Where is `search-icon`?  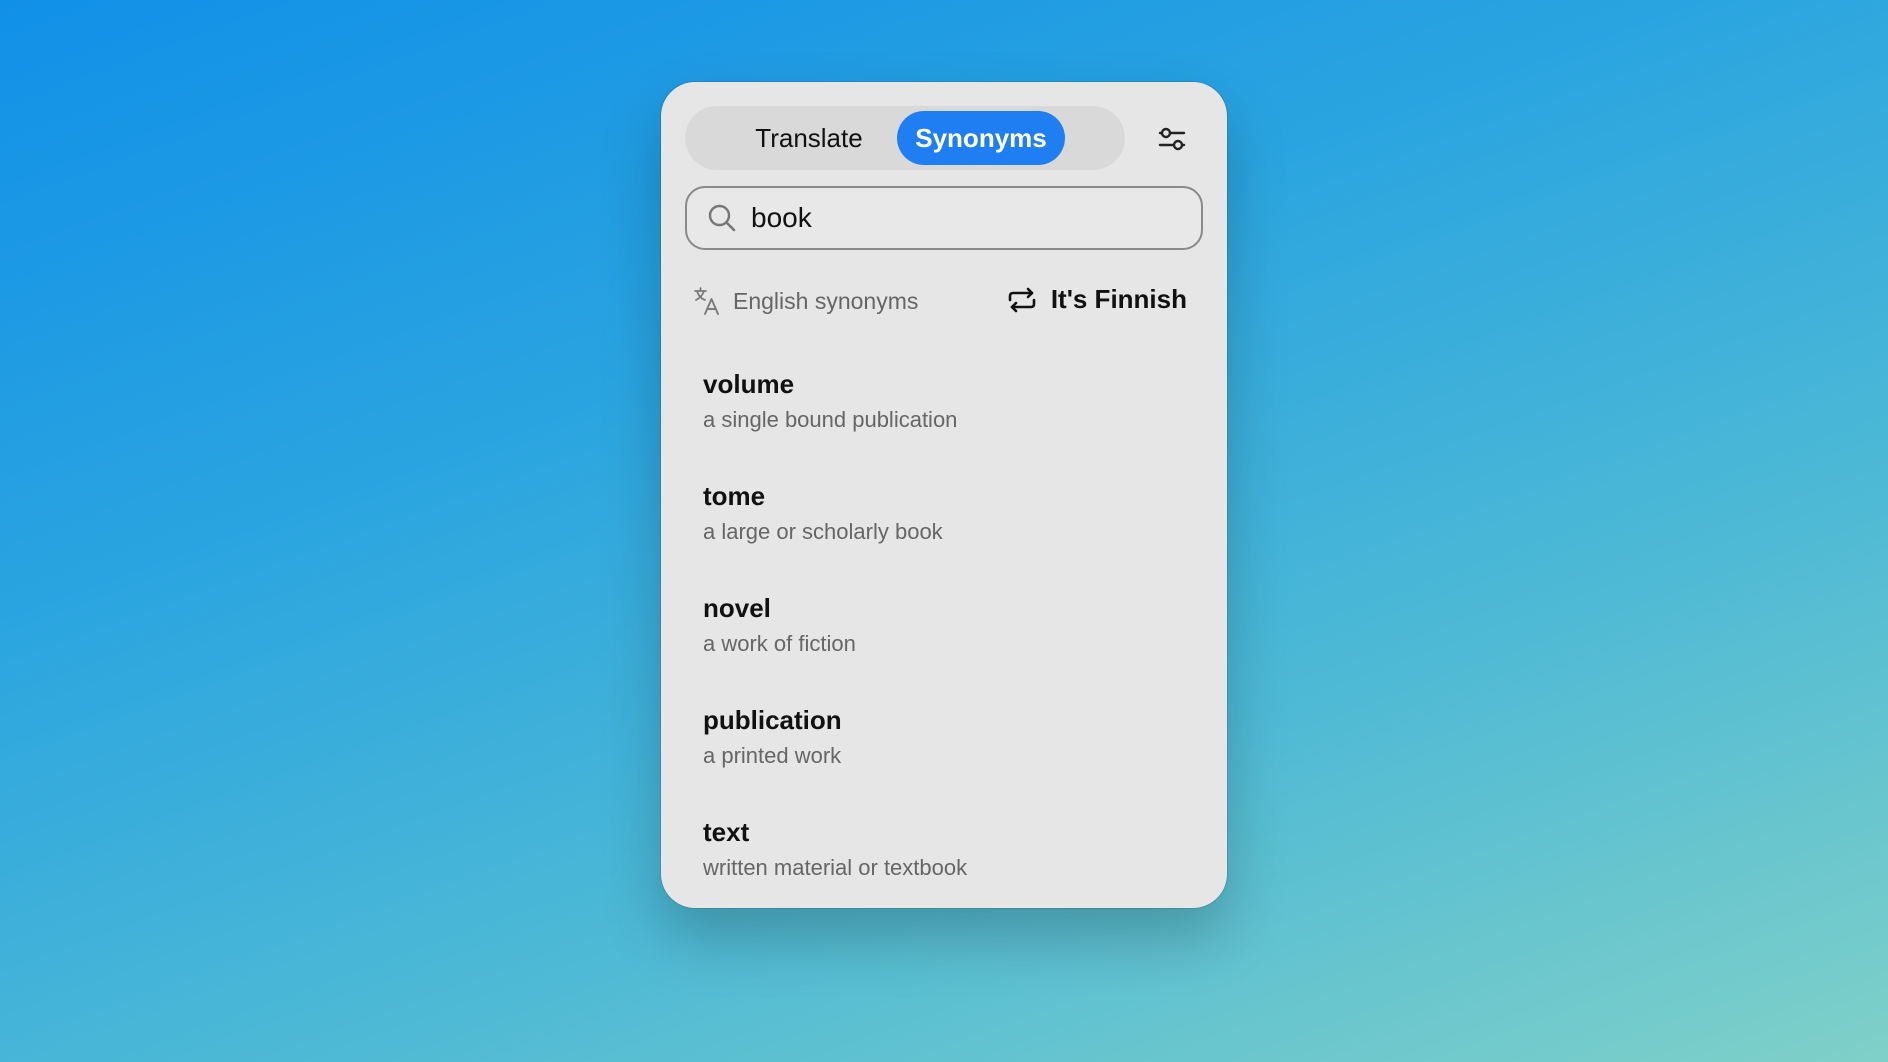 search-icon is located at coordinates (722, 218).